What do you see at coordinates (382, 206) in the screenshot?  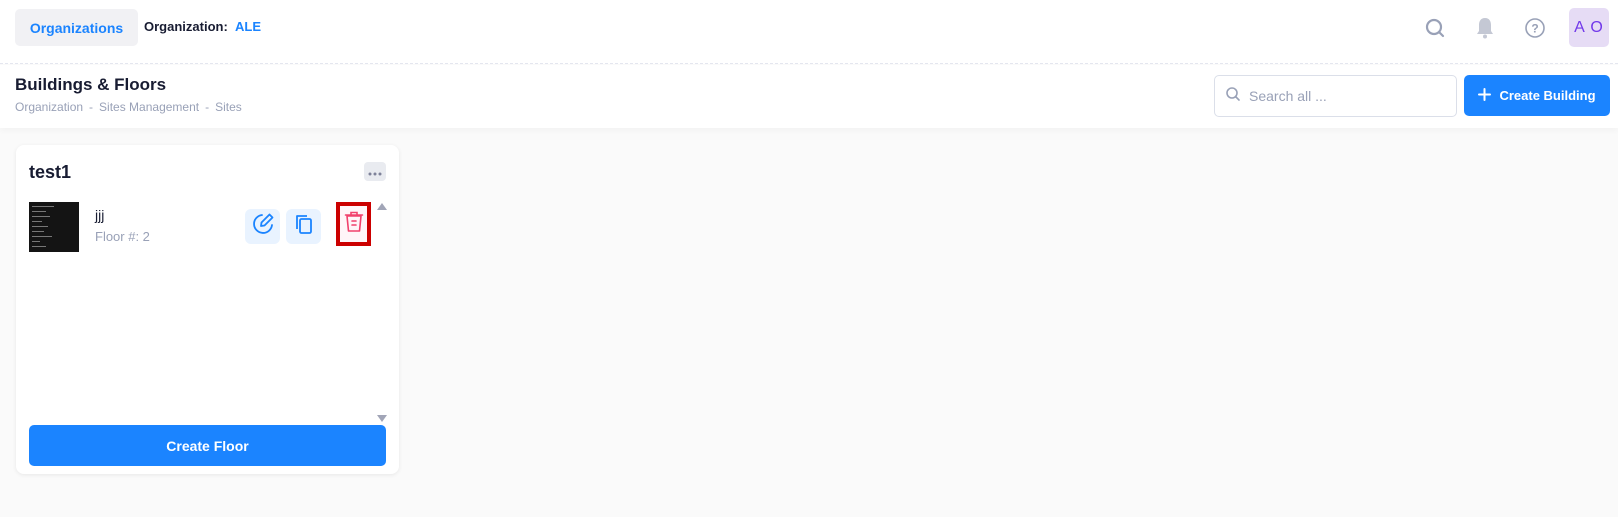 I see `scroll-up-arrow` at bounding box center [382, 206].